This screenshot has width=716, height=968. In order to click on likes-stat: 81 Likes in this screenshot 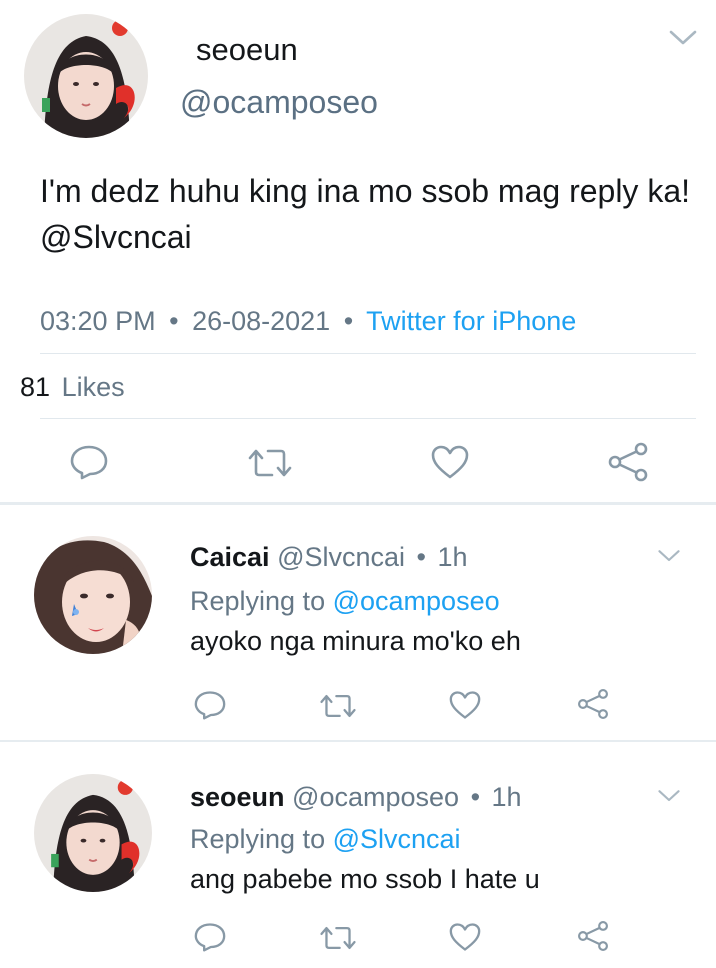, I will do `click(72, 387)`.